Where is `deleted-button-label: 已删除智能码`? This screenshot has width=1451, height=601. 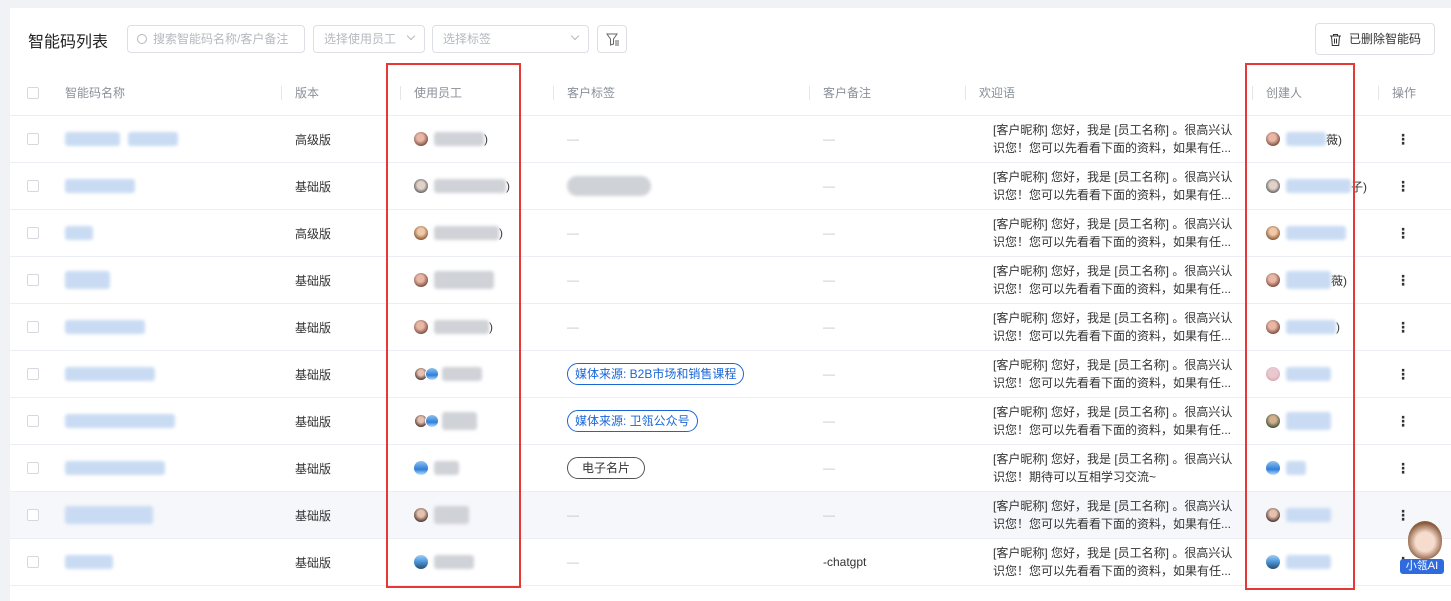
deleted-button-label: 已删除智能码 is located at coordinates (1385, 39).